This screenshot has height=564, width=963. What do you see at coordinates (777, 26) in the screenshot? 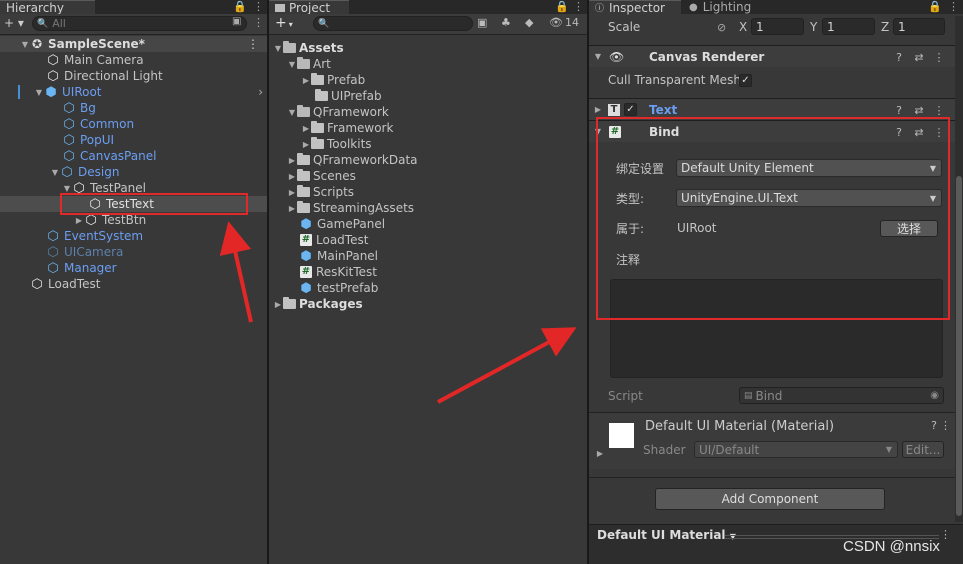
I see `scale-x-field: 1` at bounding box center [777, 26].